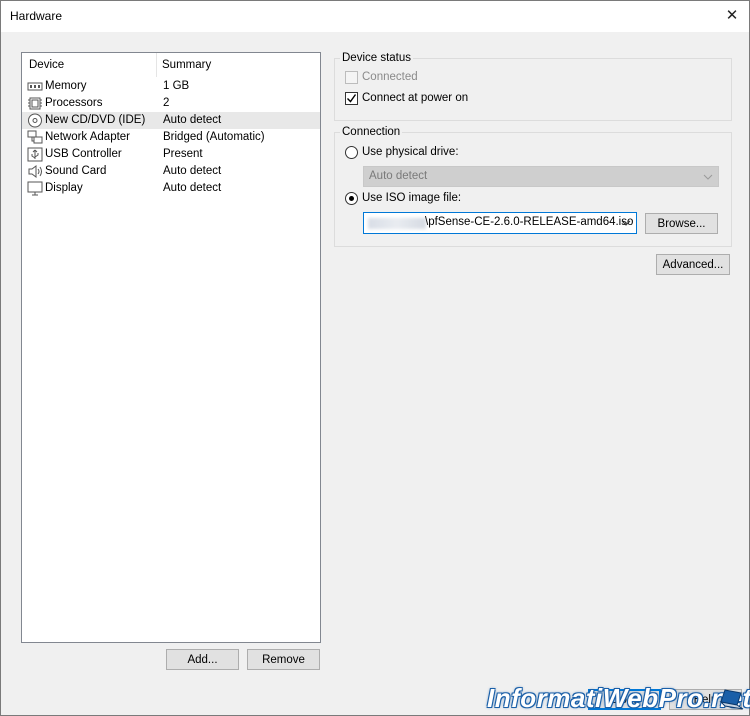 The height and width of the screenshot is (716, 750). What do you see at coordinates (377, 58) in the screenshot?
I see `device-status-label: Device status` at bounding box center [377, 58].